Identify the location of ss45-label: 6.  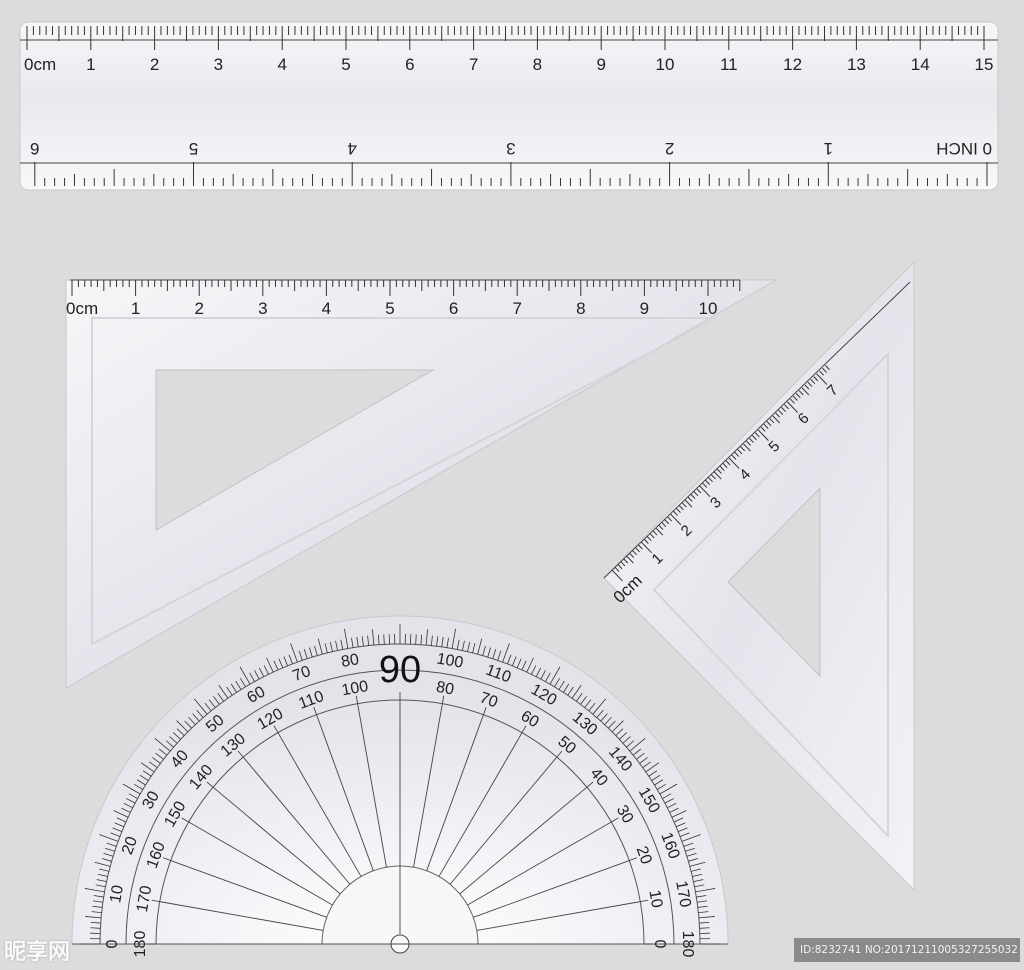
(453, 308).